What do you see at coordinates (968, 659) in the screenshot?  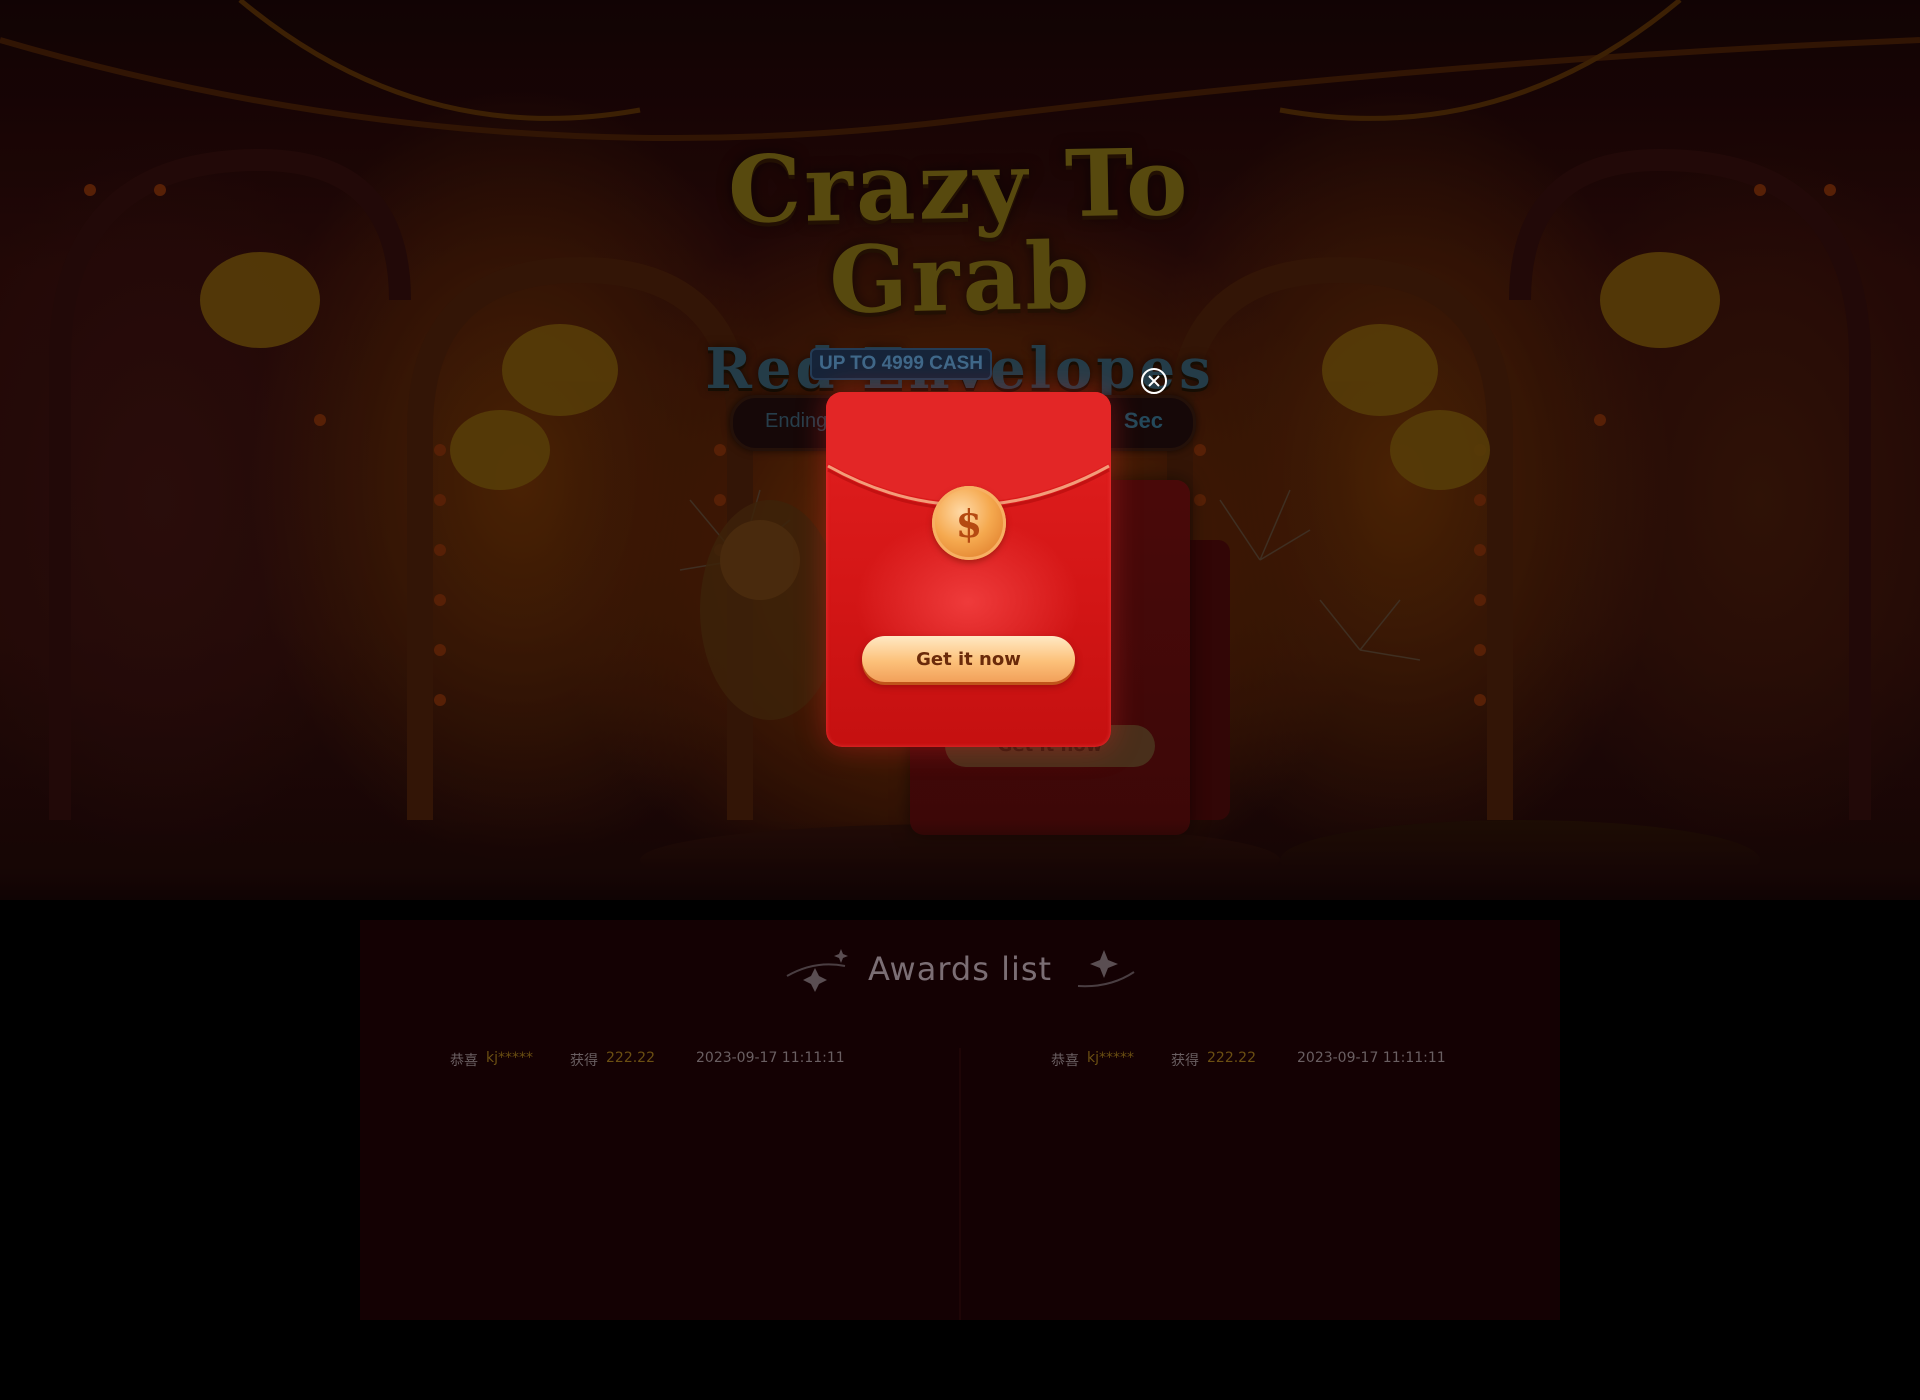 I see `get-it-now-button: Get it now` at bounding box center [968, 659].